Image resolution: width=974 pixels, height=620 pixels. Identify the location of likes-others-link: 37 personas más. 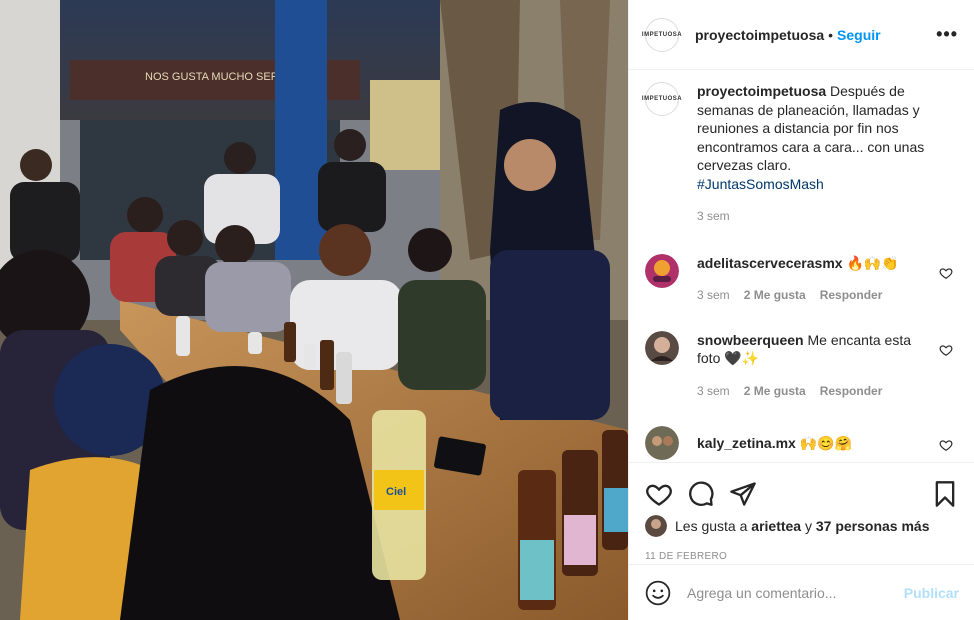
(873, 526).